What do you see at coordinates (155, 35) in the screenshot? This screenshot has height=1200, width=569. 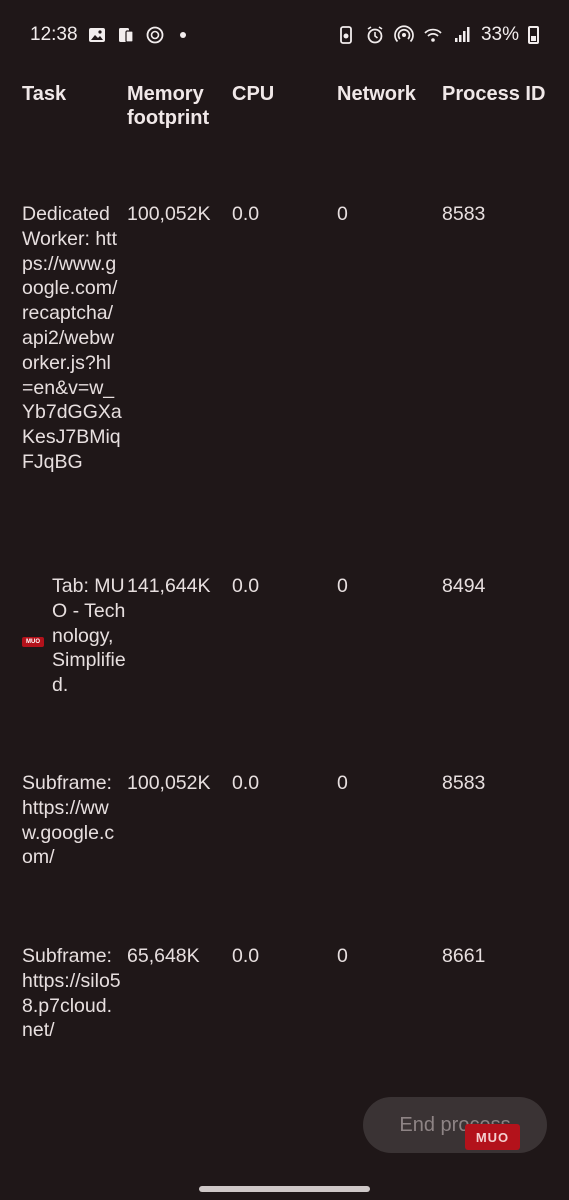 I see `chatgpt-icon` at bounding box center [155, 35].